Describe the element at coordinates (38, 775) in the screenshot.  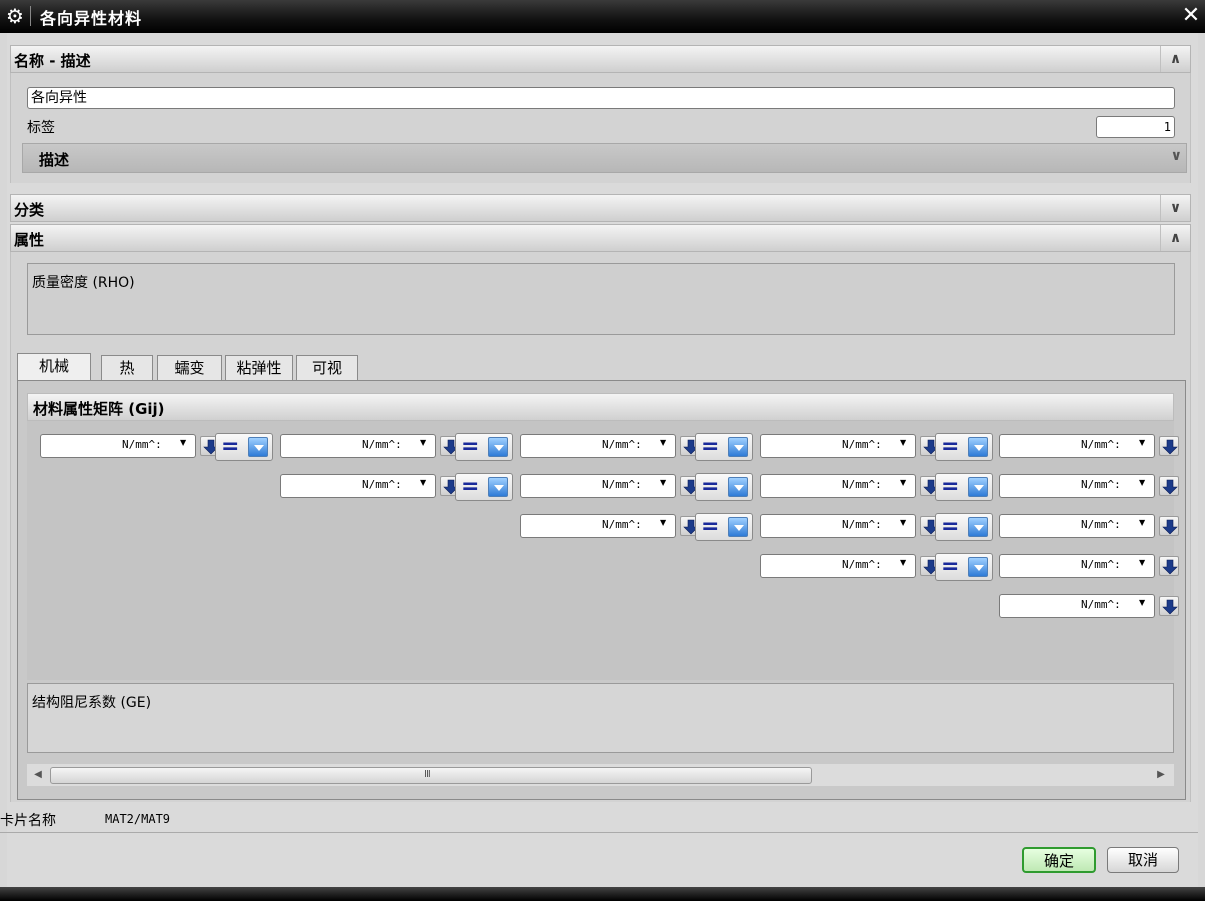
I see `scroll-left-icon: ◀` at that location.